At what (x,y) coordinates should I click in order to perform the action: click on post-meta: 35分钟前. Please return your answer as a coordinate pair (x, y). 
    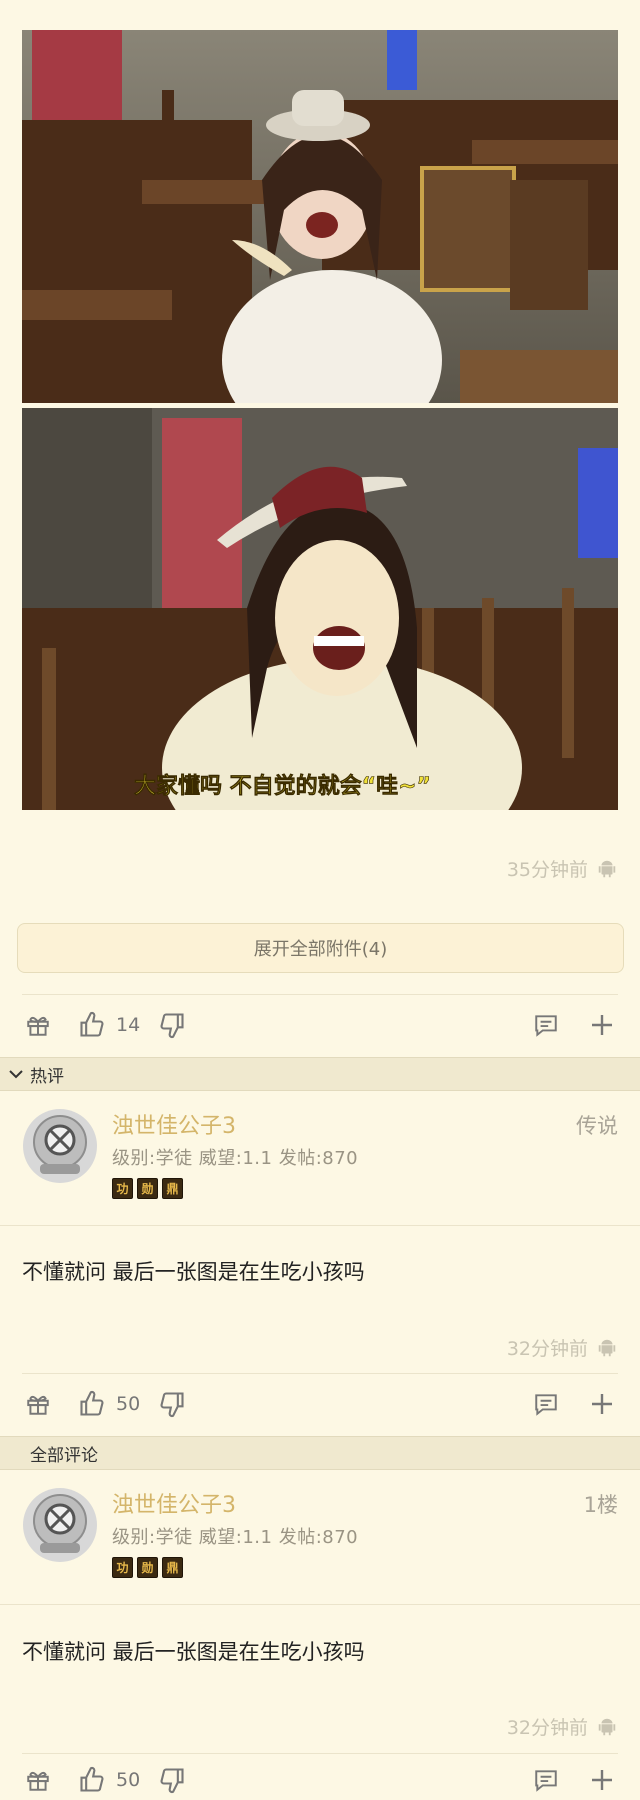
    Looking at the image, I should click on (562, 868).